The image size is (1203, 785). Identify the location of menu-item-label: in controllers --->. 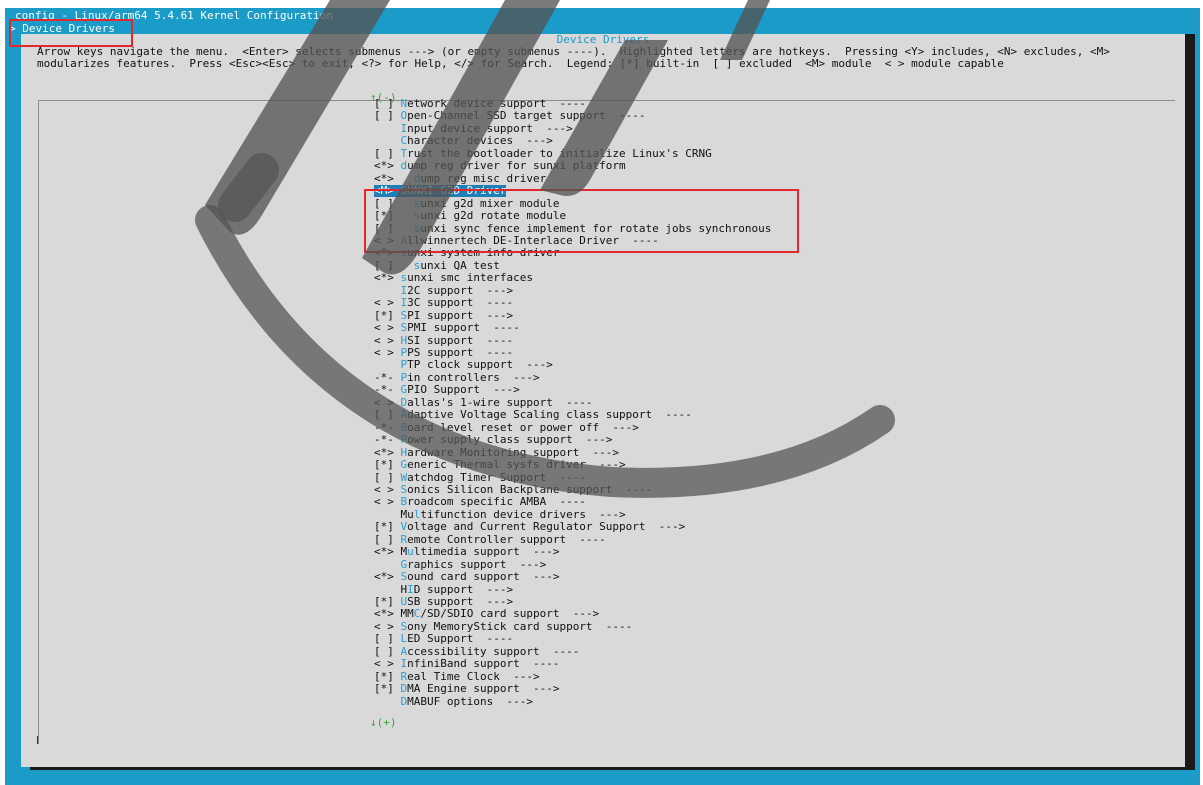
(473, 377).